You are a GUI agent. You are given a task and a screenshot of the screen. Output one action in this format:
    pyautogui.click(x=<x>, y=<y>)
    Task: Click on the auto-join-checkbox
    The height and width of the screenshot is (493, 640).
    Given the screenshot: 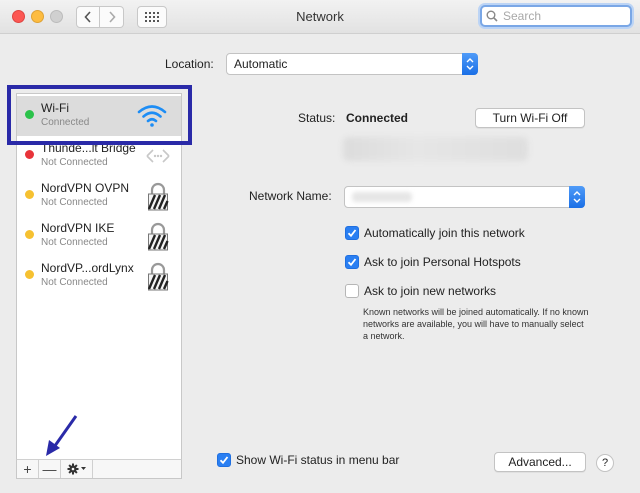 What is the action you would take?
    pyautogui.click(x=352, y=233)
    